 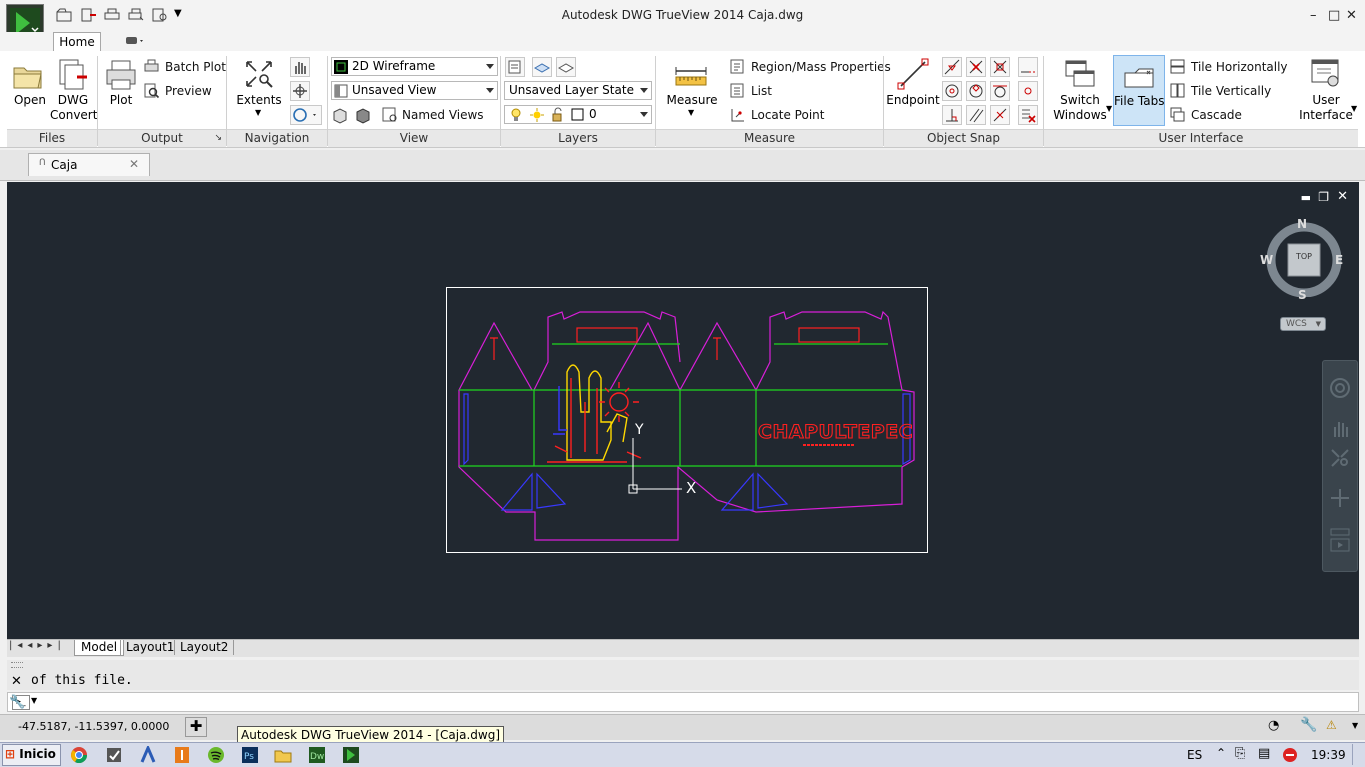 I want to click on cascade-button: Cascade, so click(x=1216, y=115).